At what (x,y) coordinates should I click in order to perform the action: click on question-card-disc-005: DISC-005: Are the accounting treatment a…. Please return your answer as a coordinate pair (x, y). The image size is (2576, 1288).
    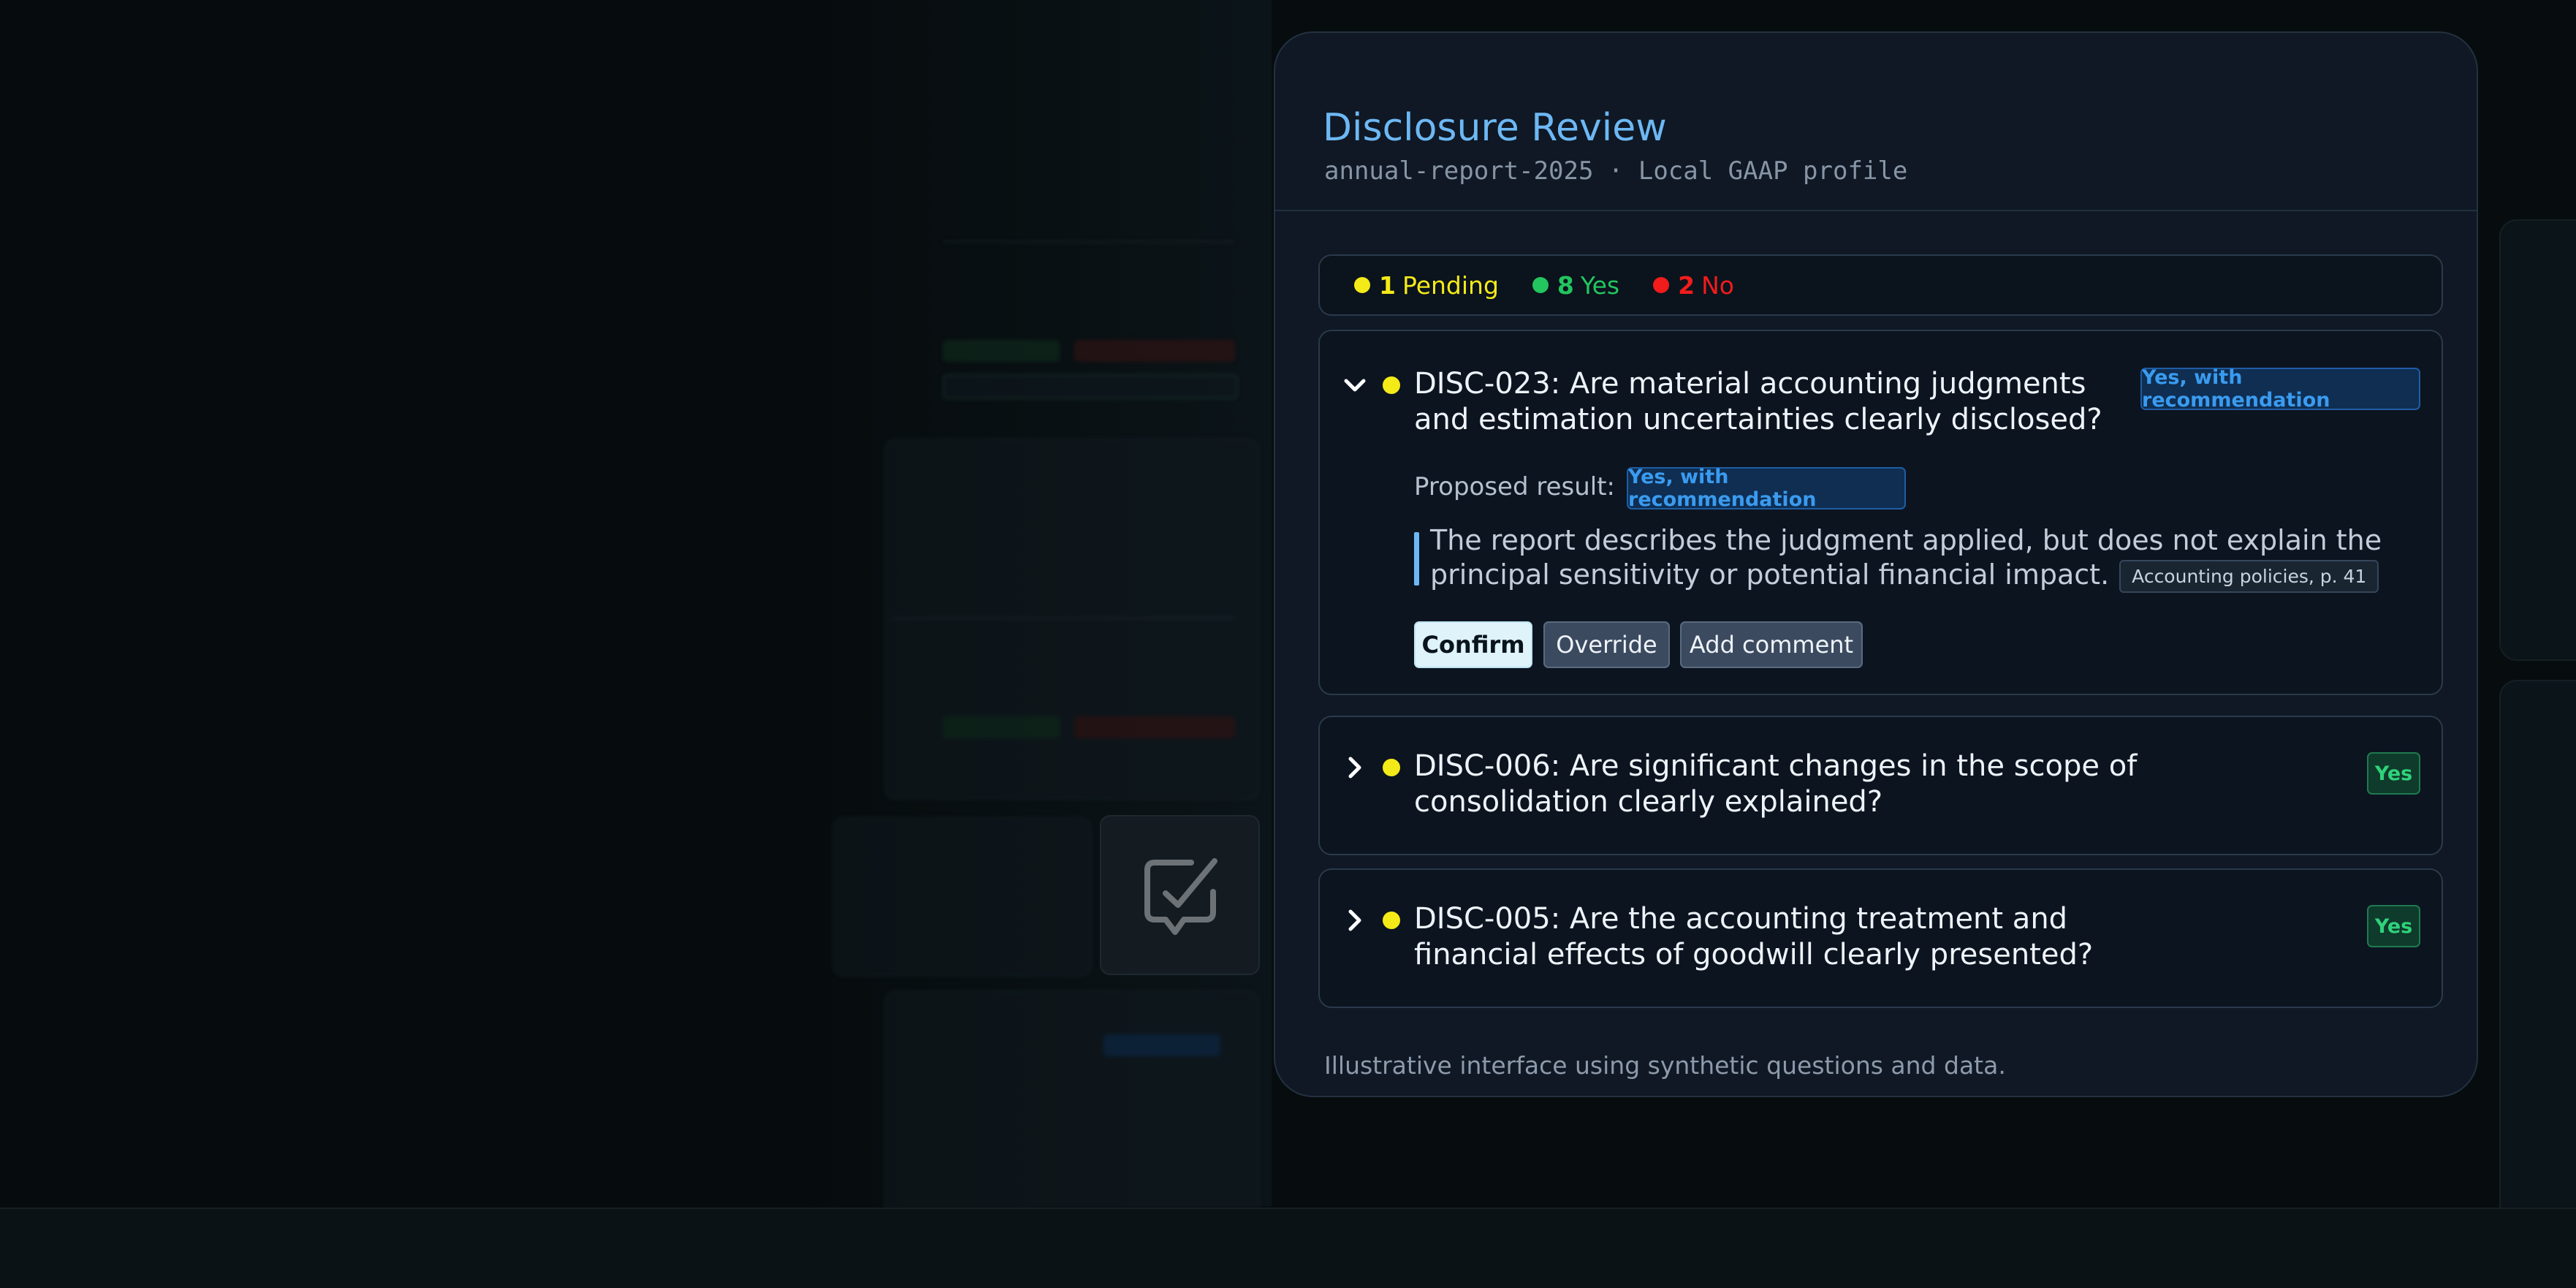
    Looking at the image, I should click on (1880, 938).